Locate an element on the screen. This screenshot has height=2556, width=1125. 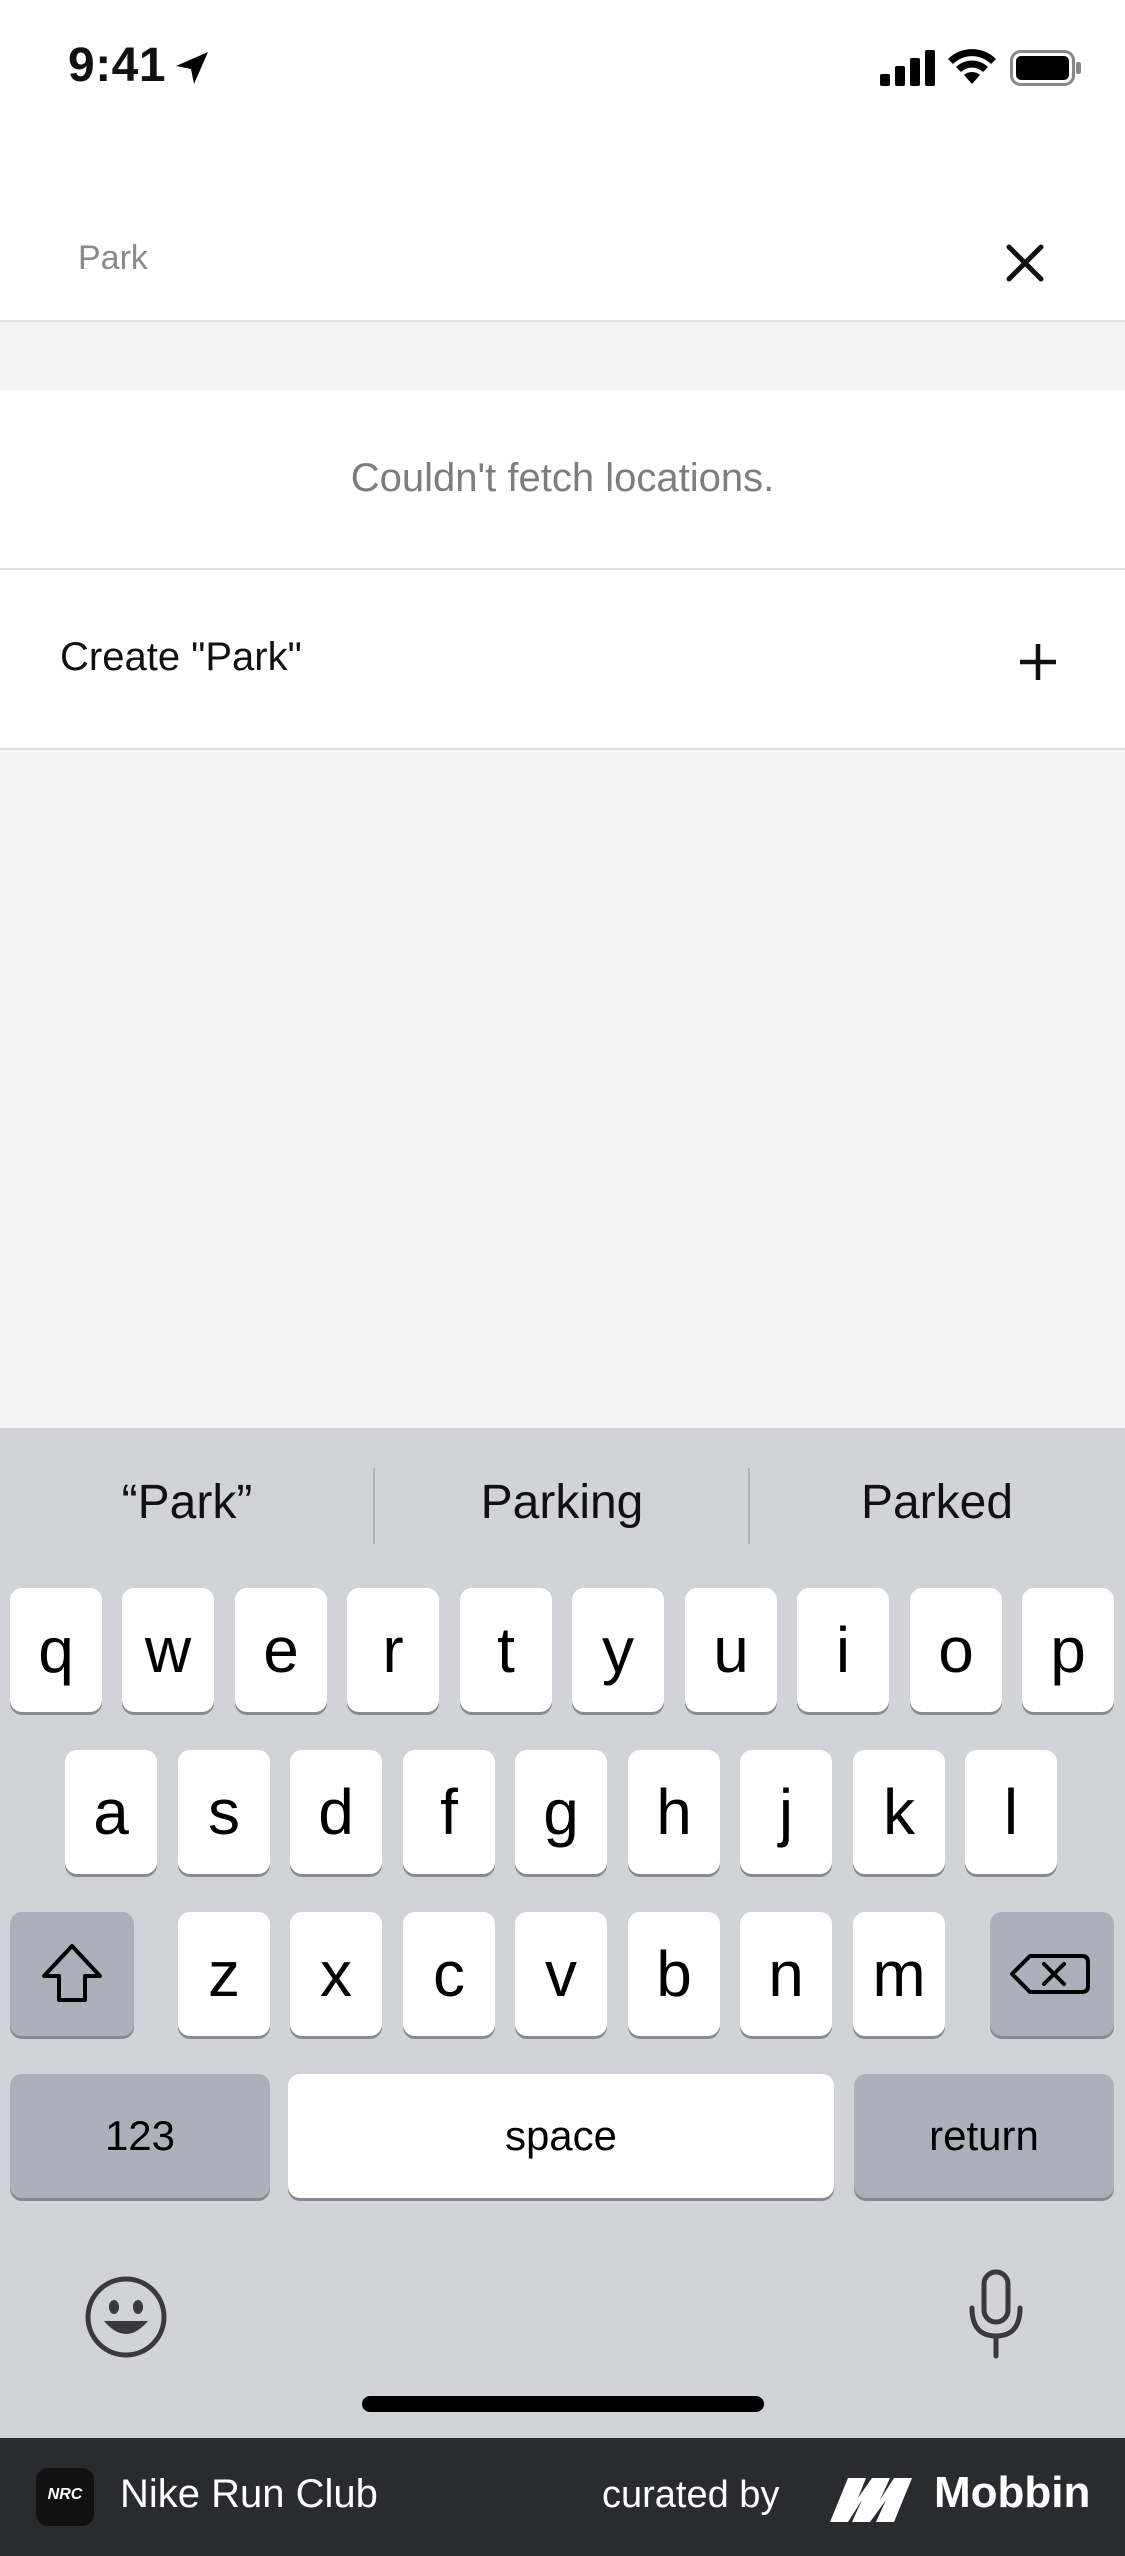
mobbin-footer: NRC Nike Run Club curated by Mobbin is located at coordinates (562, 2497).